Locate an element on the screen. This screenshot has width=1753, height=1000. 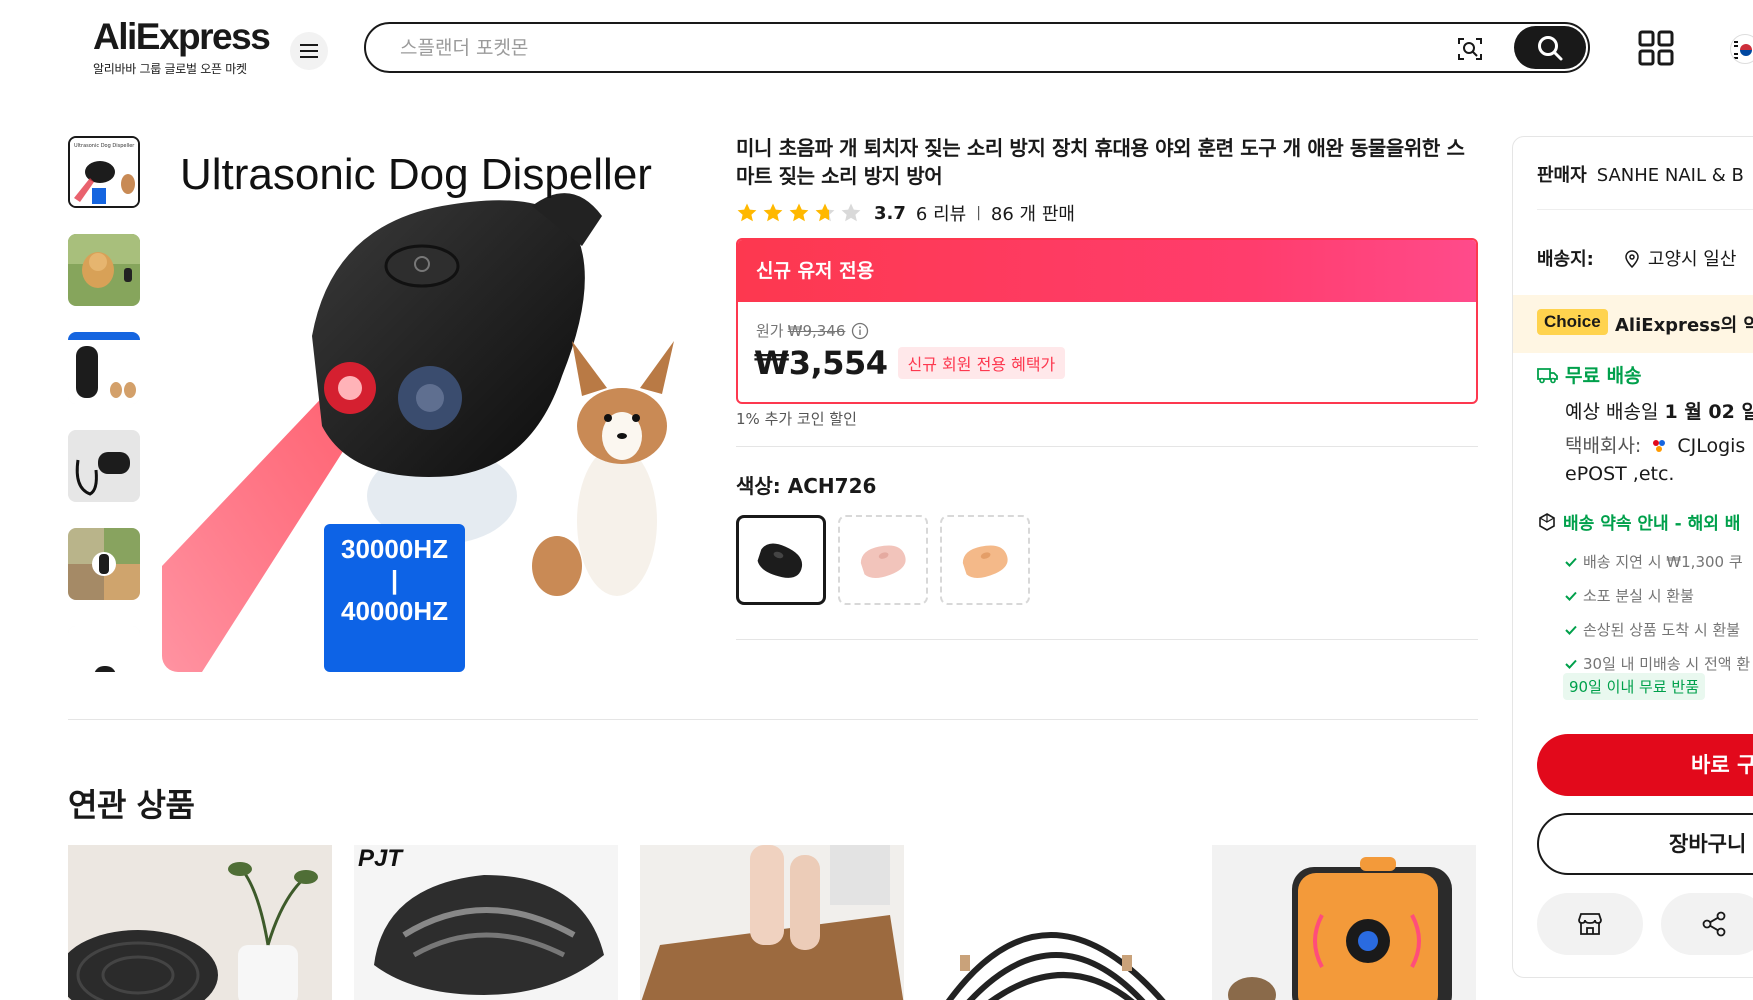
search-input is located at coordinates (900, 48).